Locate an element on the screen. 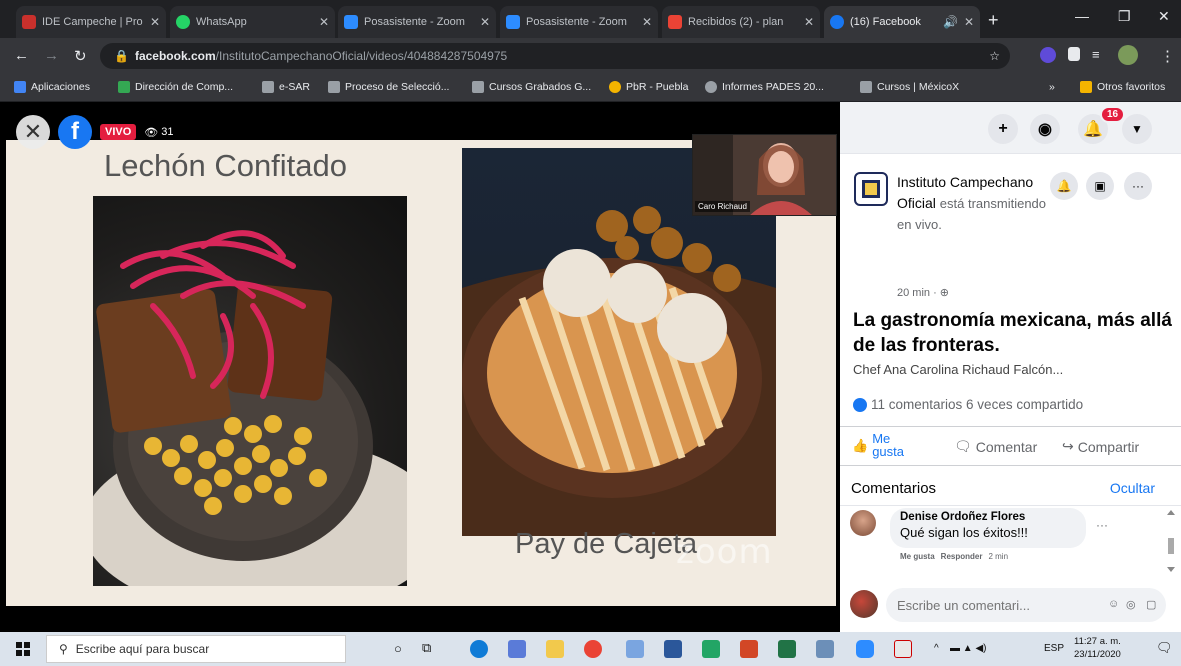 The image size is (1181, 666). star-icon: ☆ is located at coordinates (994, 56).